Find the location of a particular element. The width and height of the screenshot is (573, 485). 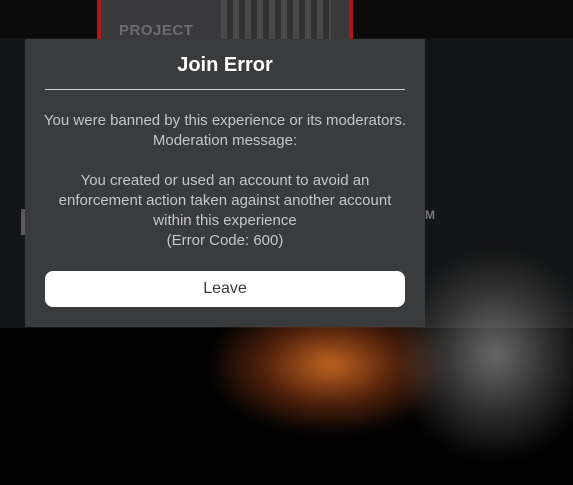

blurred-light-white is located at coordinates (486, 355).